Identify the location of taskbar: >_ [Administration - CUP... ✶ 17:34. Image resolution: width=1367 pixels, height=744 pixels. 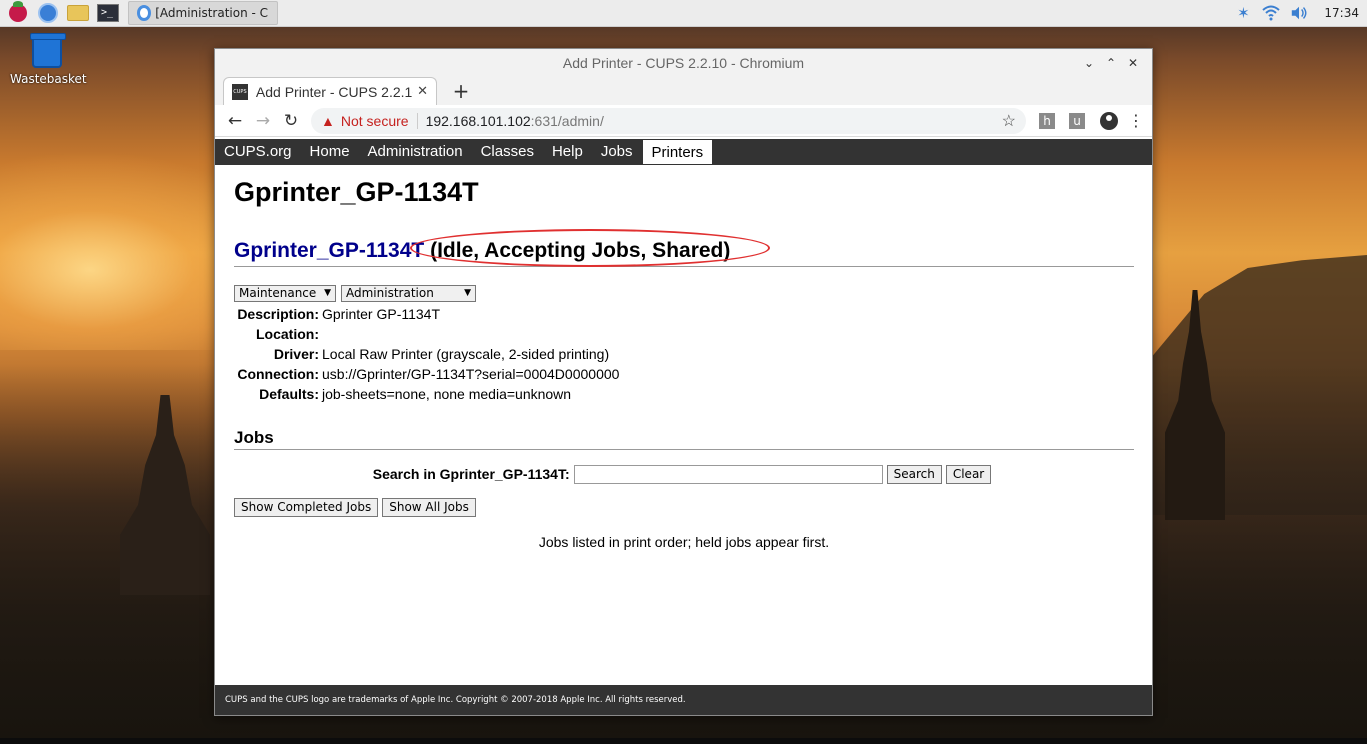
(683, 13).